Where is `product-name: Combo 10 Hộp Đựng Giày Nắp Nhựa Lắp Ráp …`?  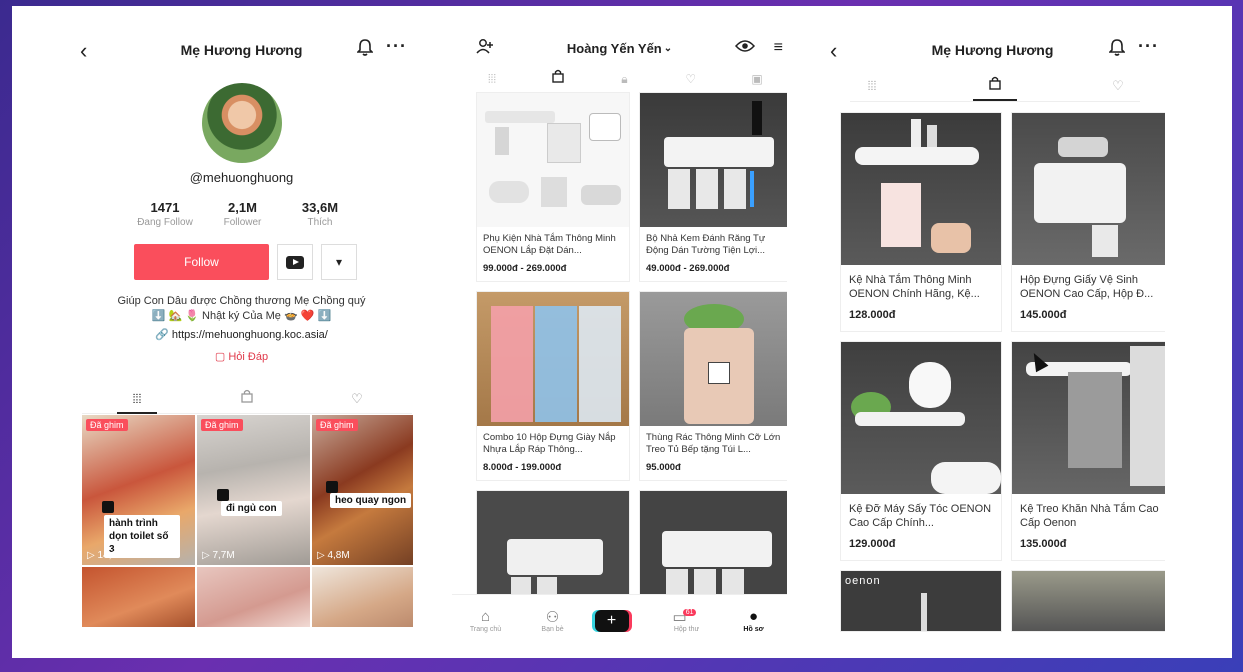 product-name: Combo 10 Hộp Đựng Giày Nắp Nhựa Lắp Ráp … is located at coordinates (549, 443).